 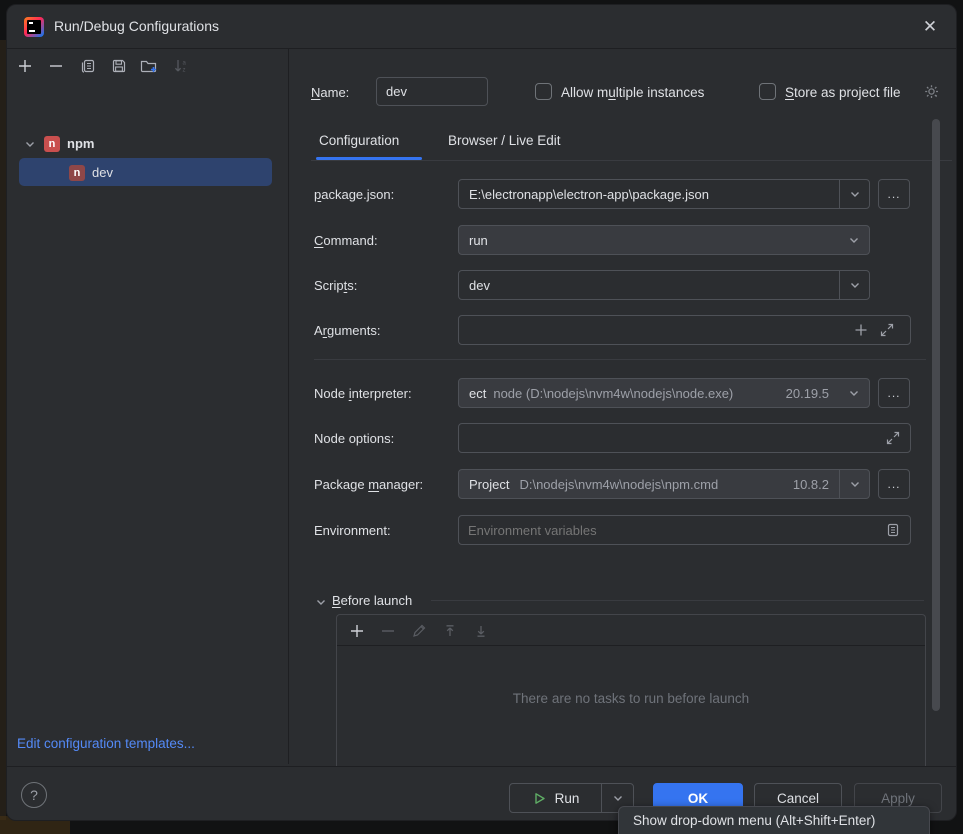 I want to click on before-launch-collapse-icon, so click(x=321, y=604).